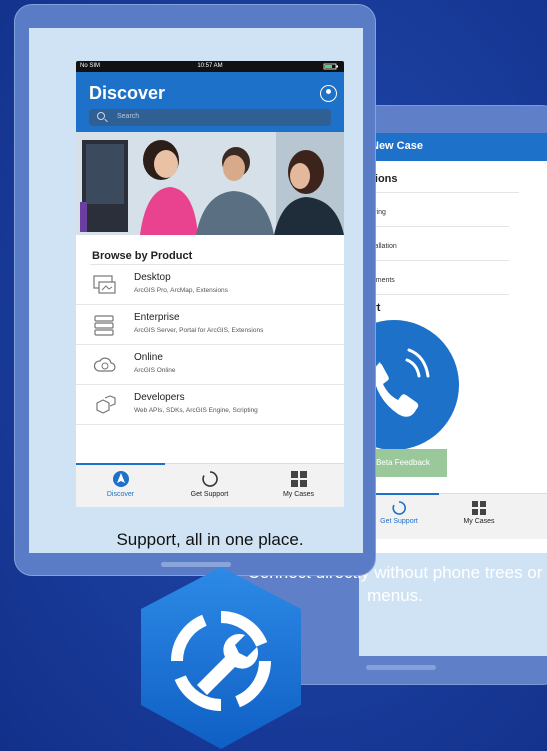 This screenshot has width=547, height=751. I want to click on new-case-header: New Case, so click(453, 147).